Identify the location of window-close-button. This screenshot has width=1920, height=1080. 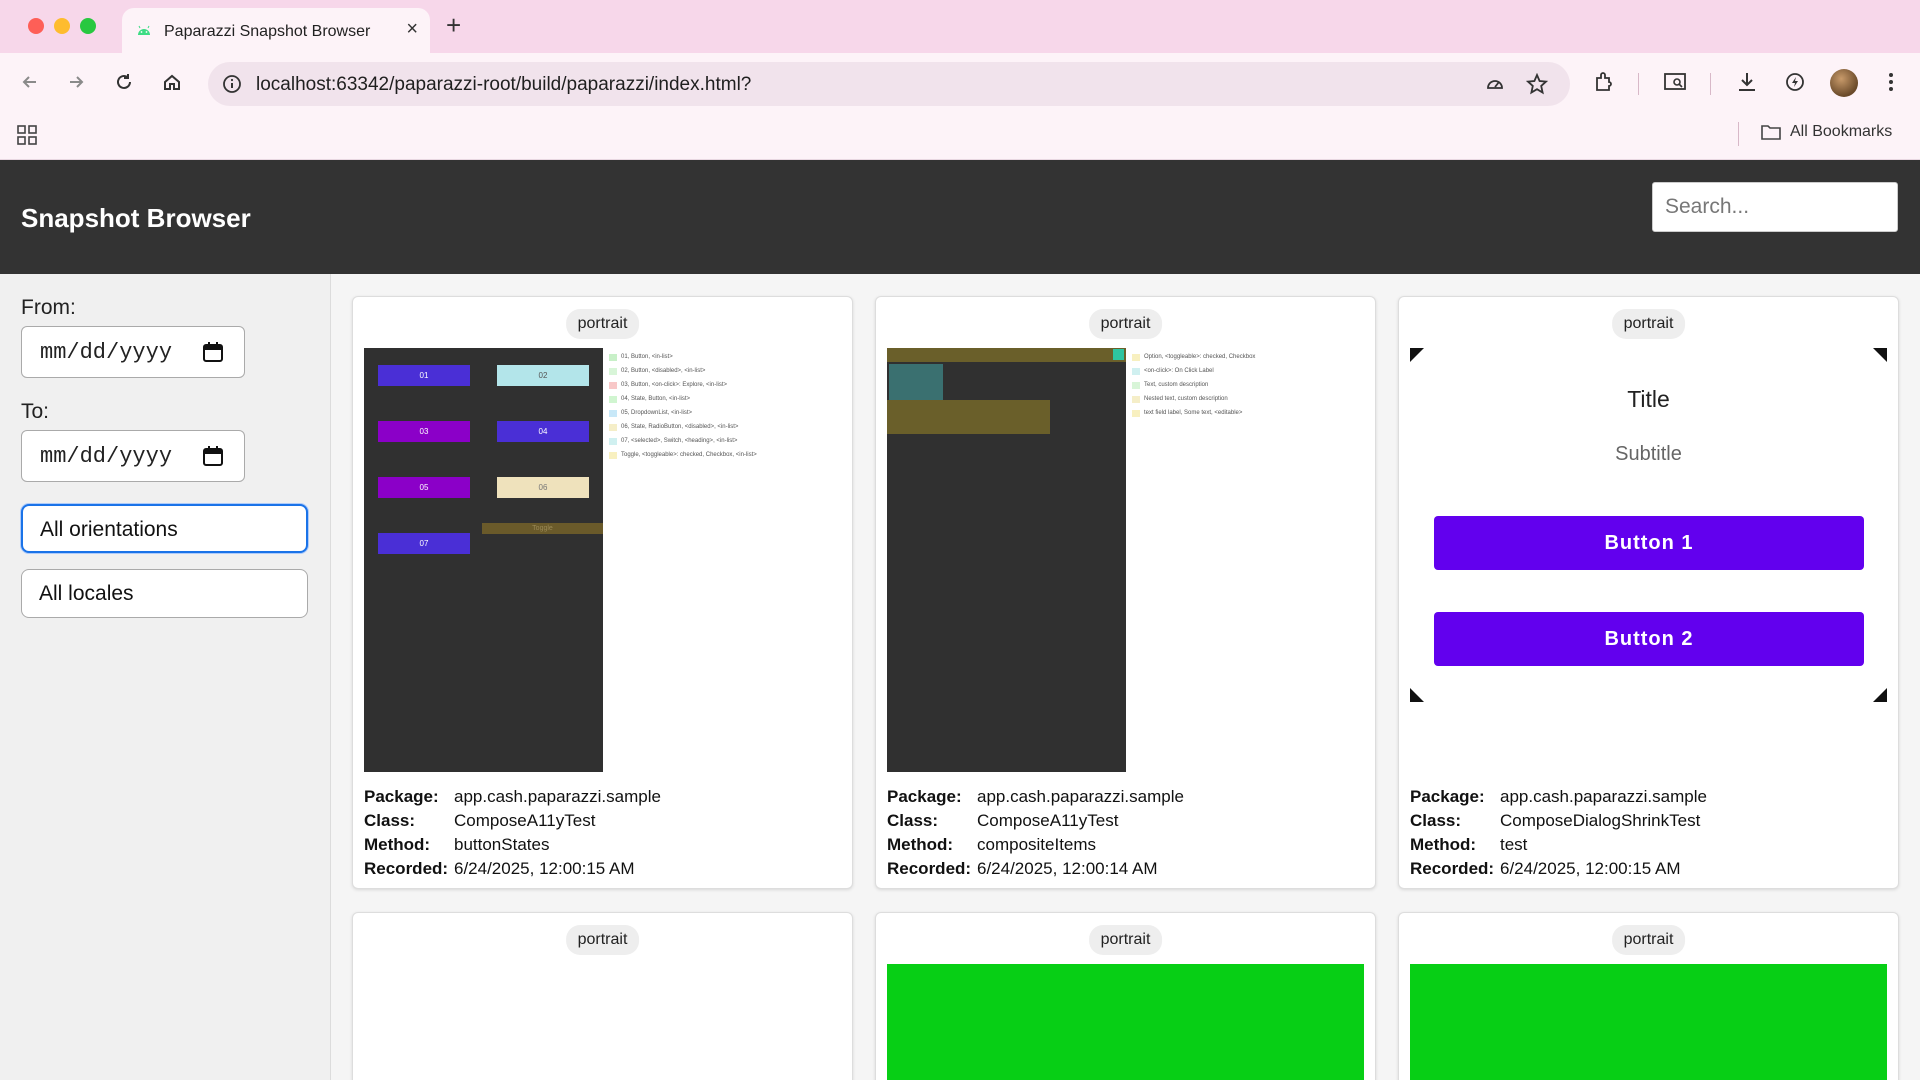
(36, 26).